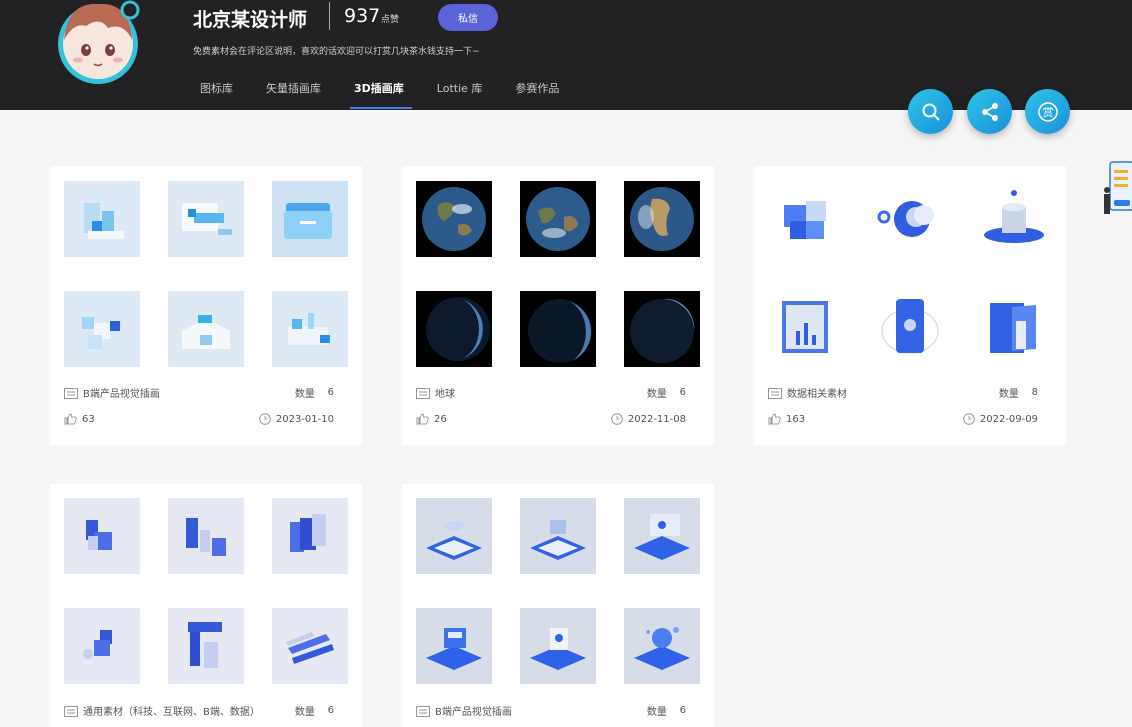 The width and height of the screenshot is (1132, 727). What do you see at coordinates (537, 95) in the screenshot?
I see `tab-contest-works: 参赛作品` at bounding box center [537, 95].